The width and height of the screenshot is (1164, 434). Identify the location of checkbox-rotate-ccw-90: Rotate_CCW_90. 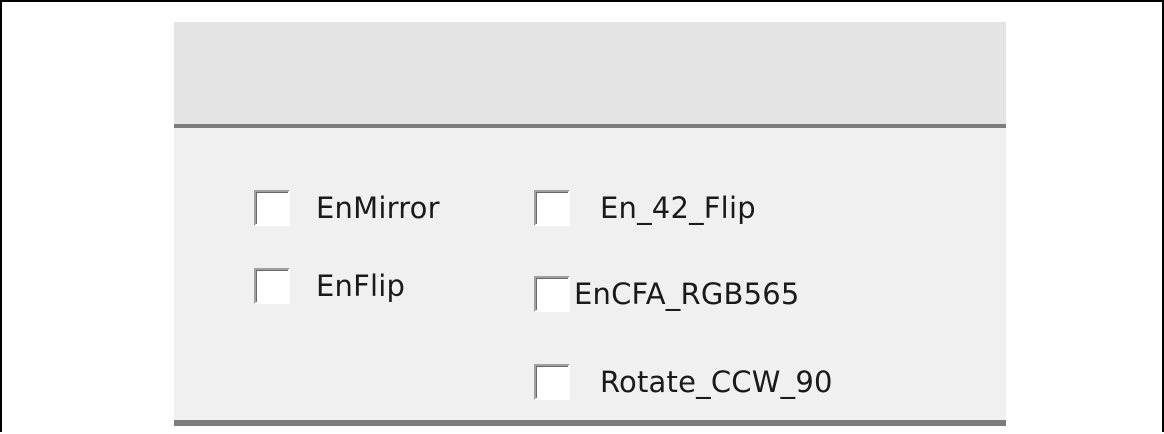
(683, 382).